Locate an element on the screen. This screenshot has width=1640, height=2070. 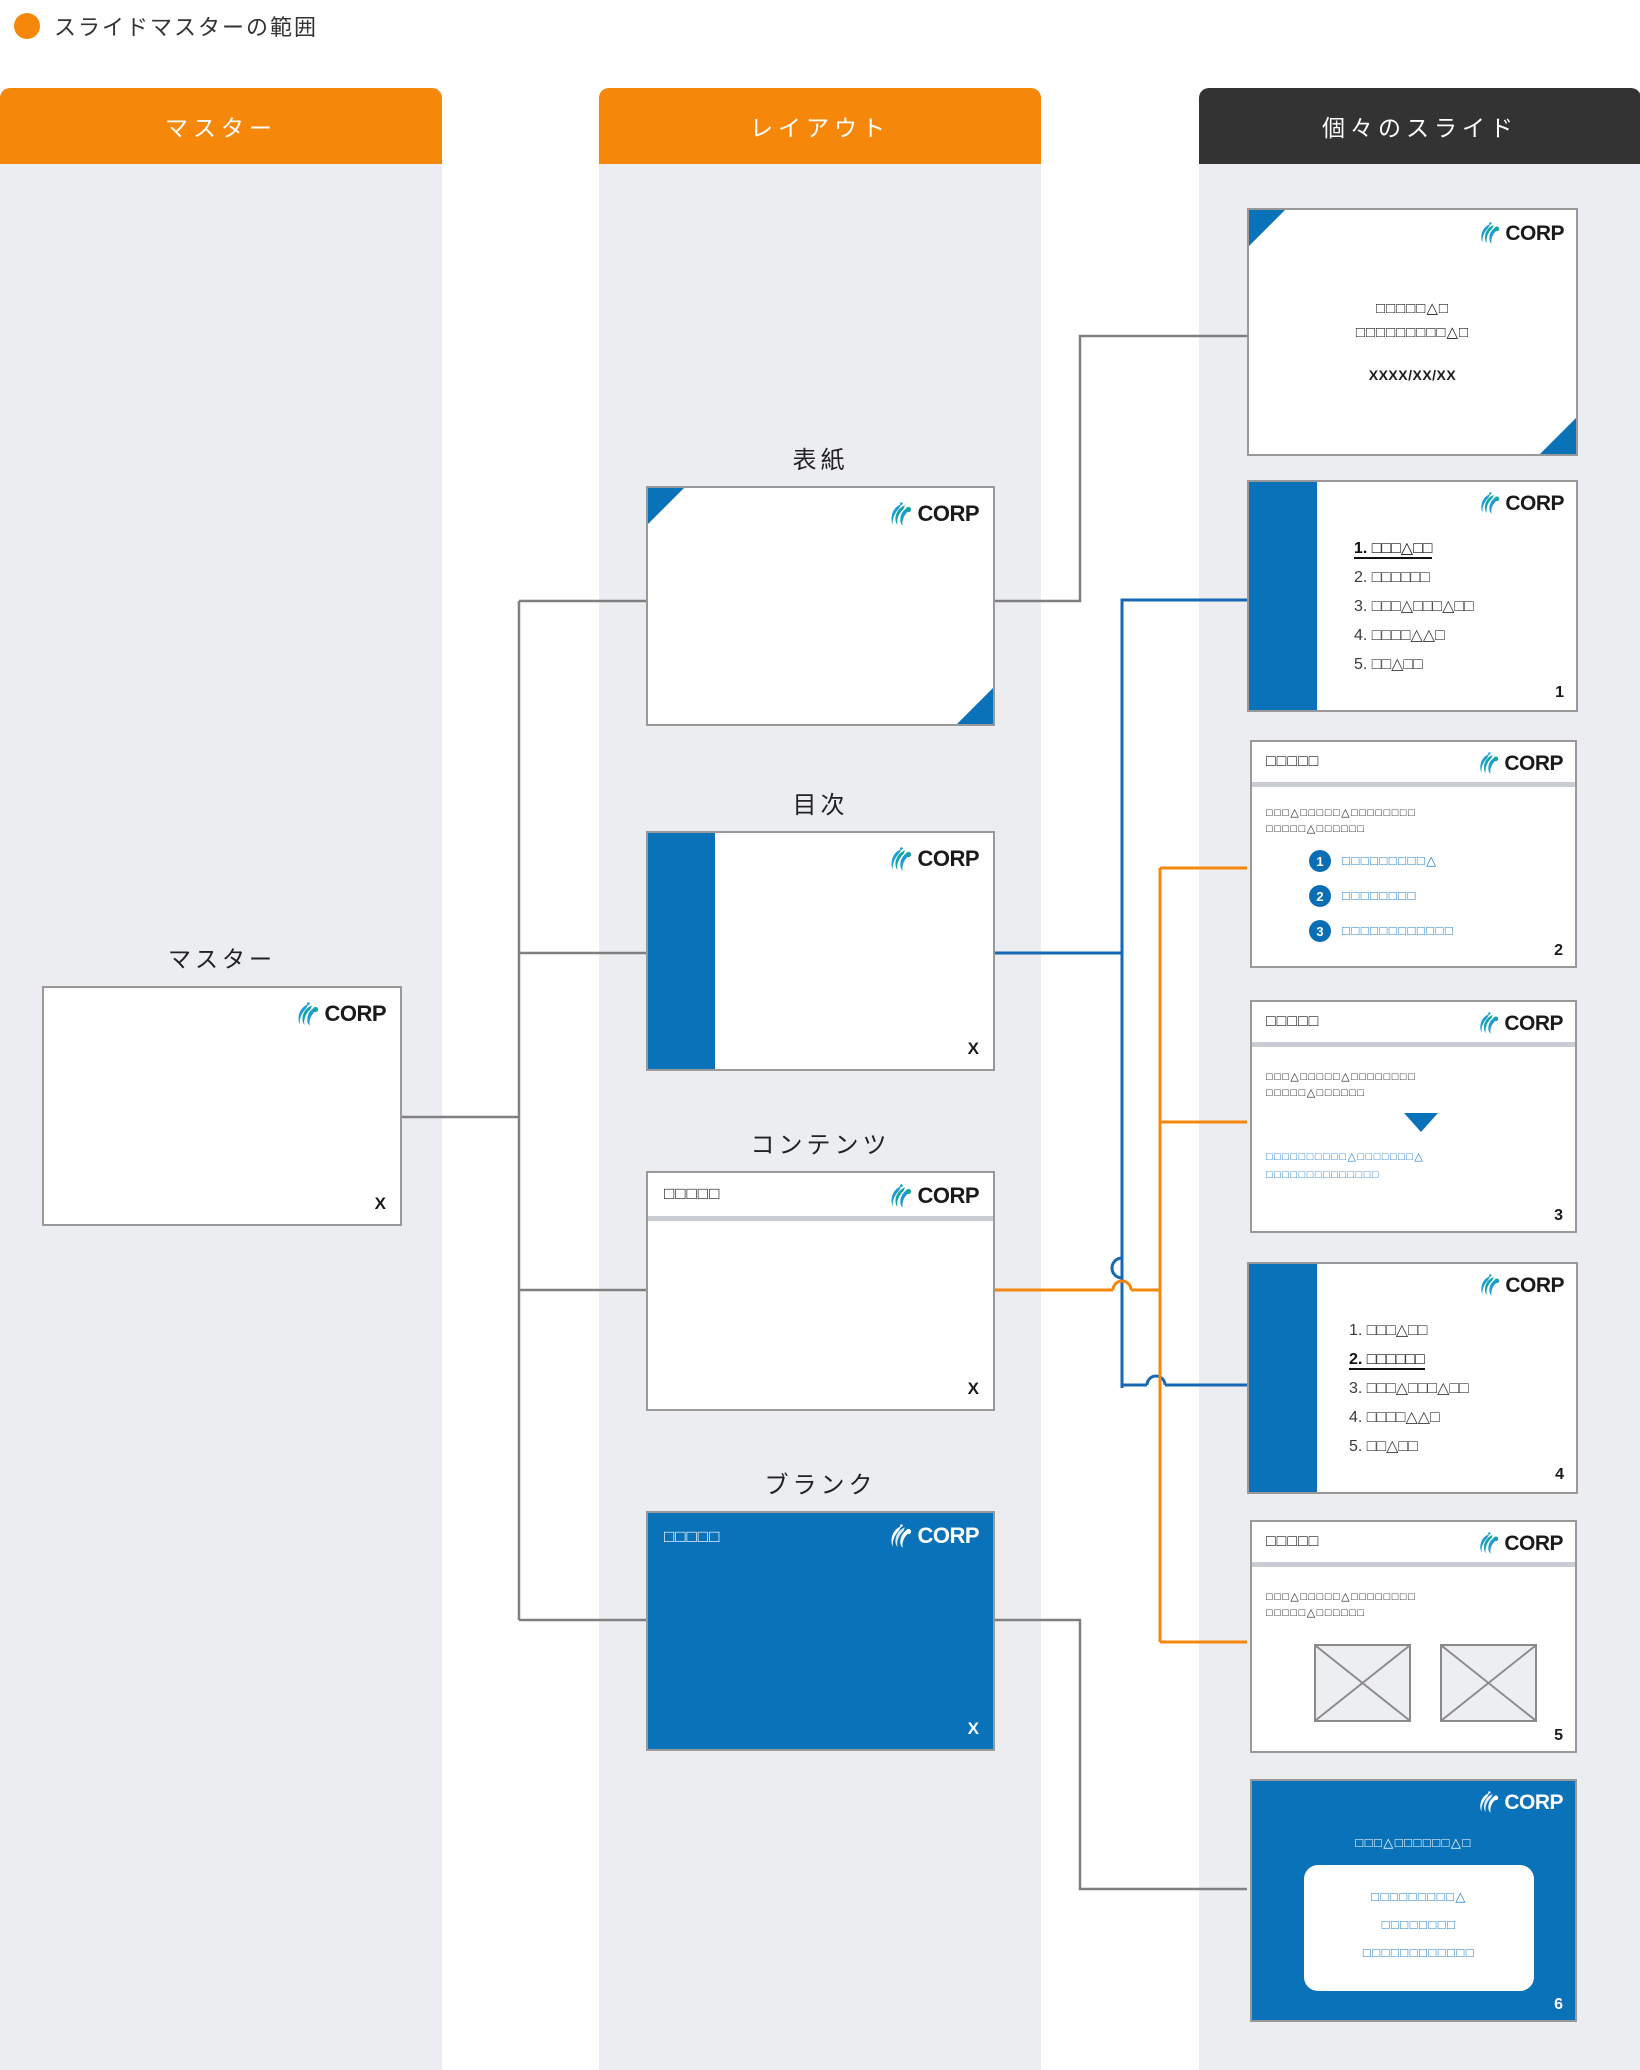
slide-5-body-line2: □□□□□△□□□□□□ is located at coordinates (1316, 1613).